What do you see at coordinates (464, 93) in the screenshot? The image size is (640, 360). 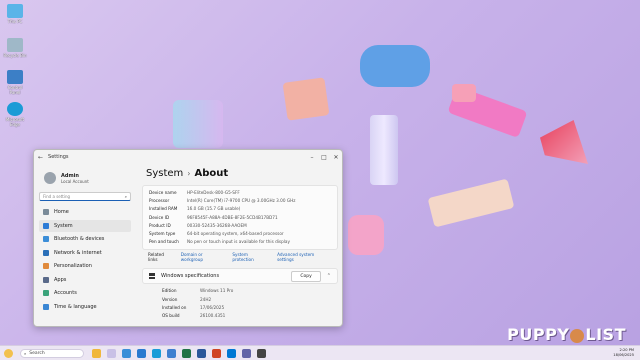 I see `wallpaper-shape-cup` at bounding box center [464, 93].